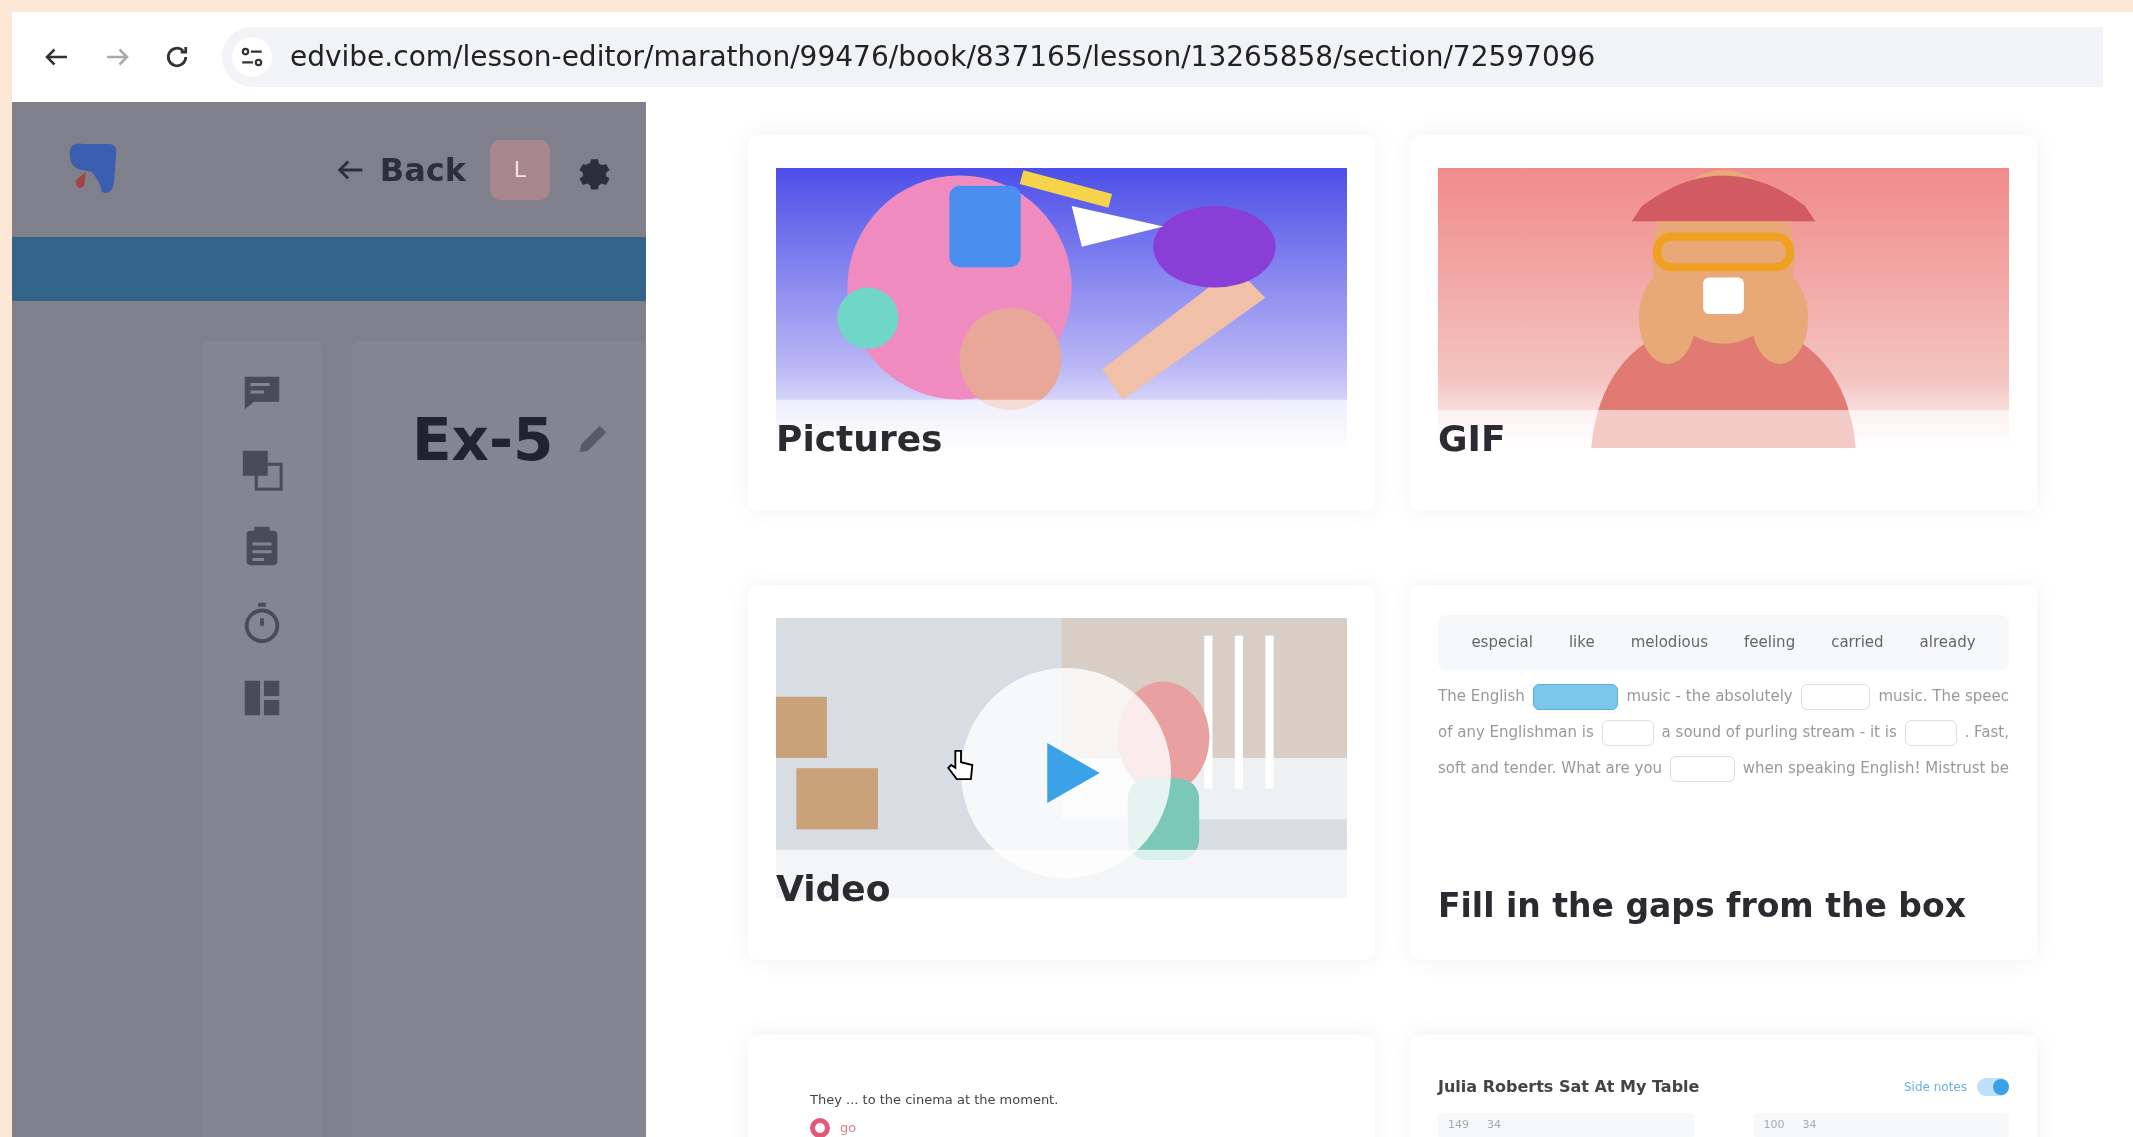  I want to click on back-button: Back, so click(399, 169).